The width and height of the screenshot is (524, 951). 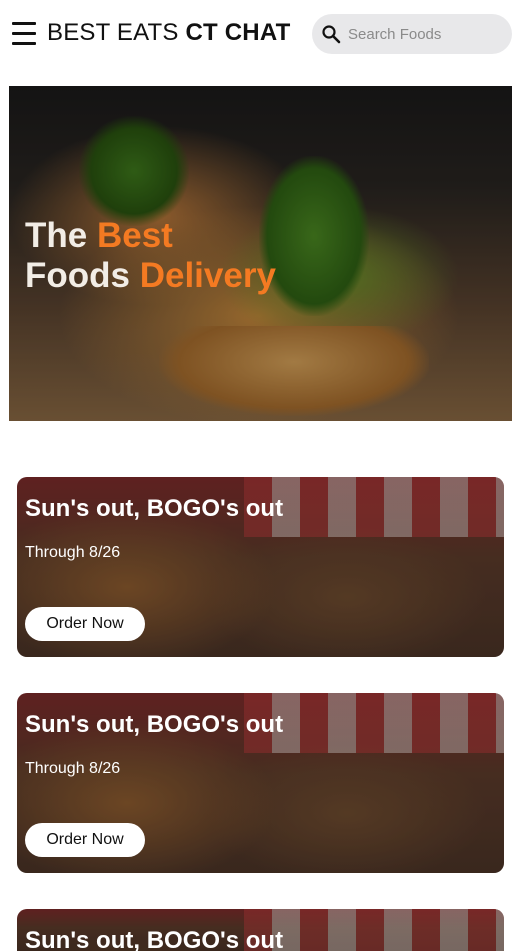 I want to click on hero-title: The Best Foods Delivery, so click(x=150, y=256).